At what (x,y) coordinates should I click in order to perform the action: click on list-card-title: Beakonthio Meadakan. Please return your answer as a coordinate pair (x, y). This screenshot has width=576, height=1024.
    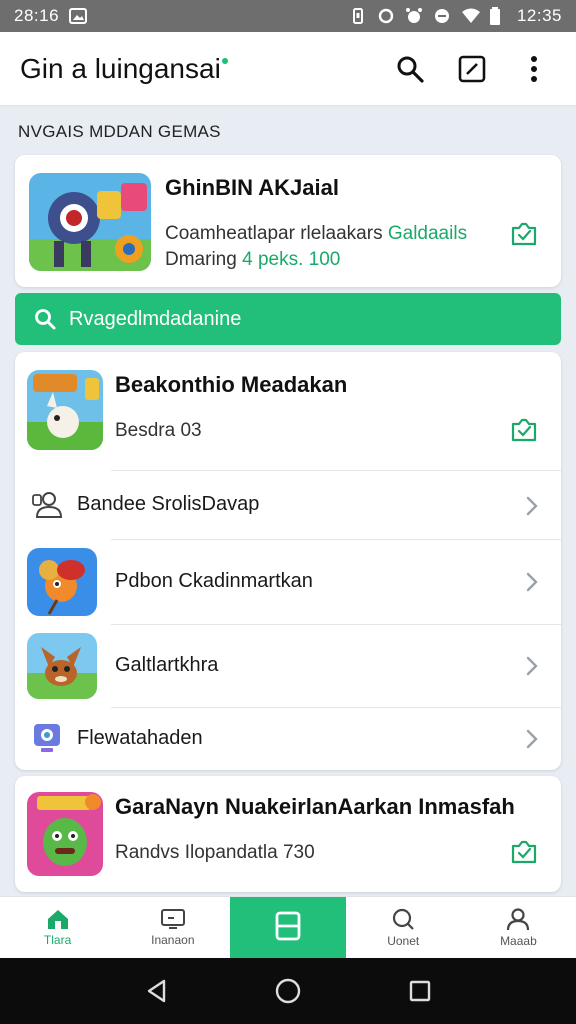
    Looking at the image, I should click on (231, 384).